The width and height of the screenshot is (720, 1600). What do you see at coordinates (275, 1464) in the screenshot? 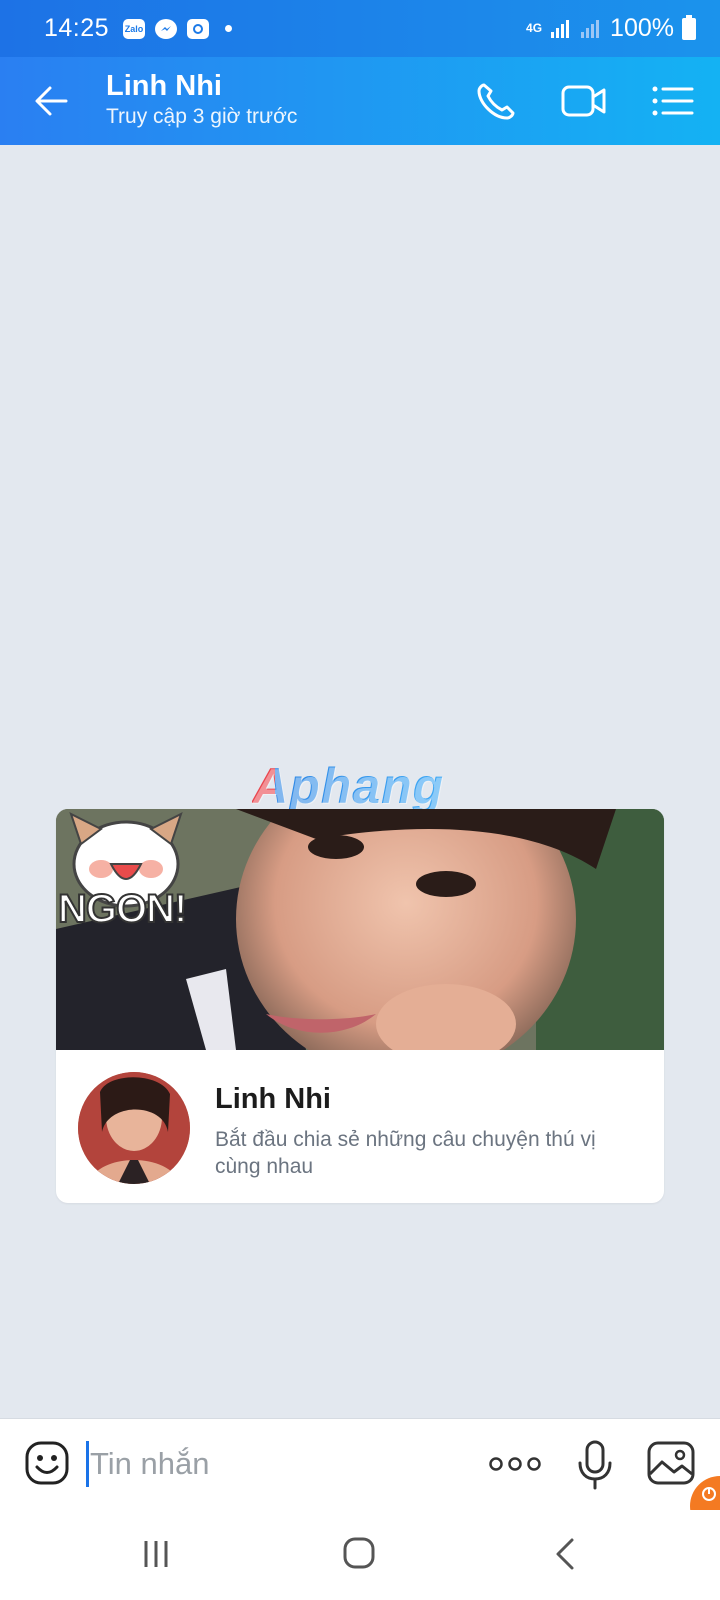
I see `message-input` at bounding box center [275, 1464].